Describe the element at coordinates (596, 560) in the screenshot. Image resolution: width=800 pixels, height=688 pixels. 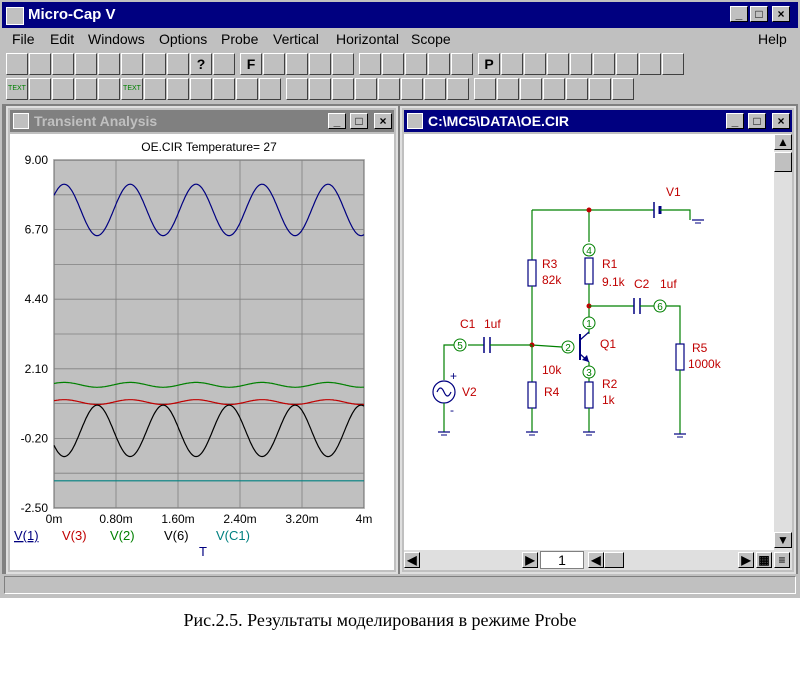
I see `page-left-arrow-icon: ◀` at that location.